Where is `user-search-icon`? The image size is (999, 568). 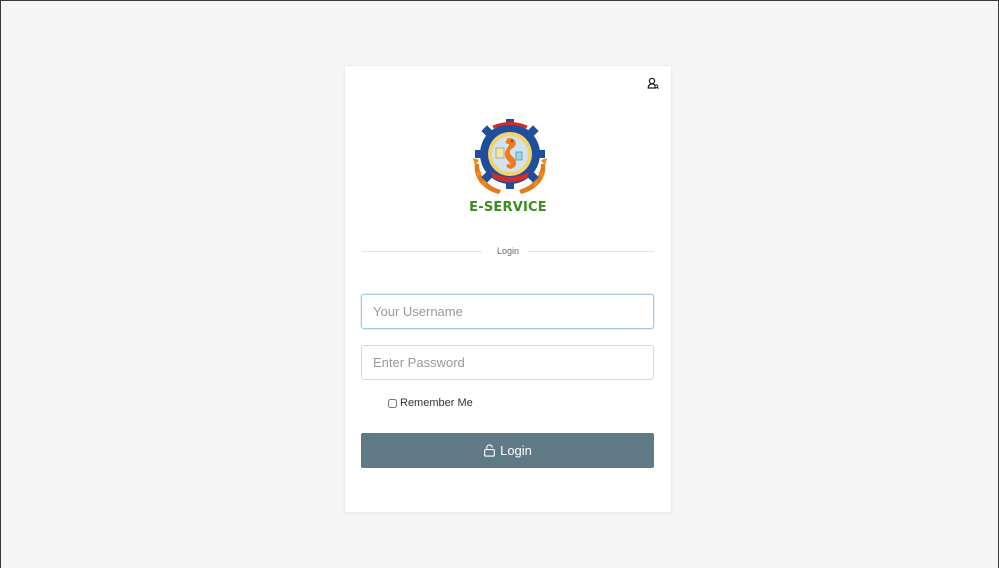 user-search-icon is located at coordinates (653, 82).